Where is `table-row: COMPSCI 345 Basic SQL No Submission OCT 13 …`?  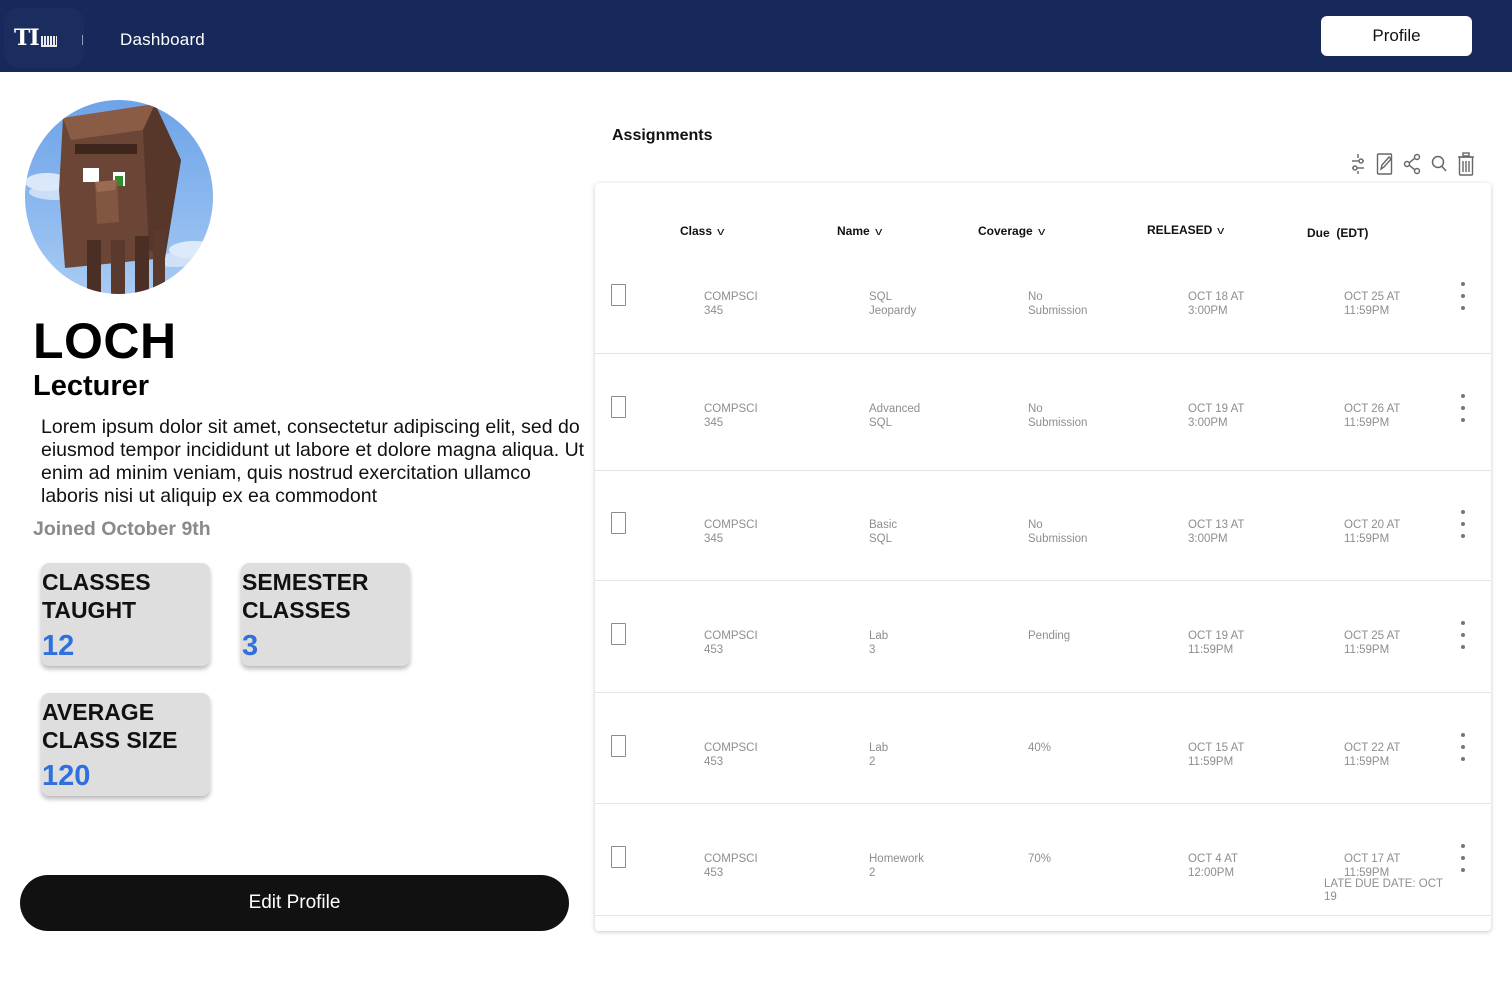 table-row: COMPSCI 345 Basic SQL No Submission OCT 13 … is located at coordinates (1043, 525).